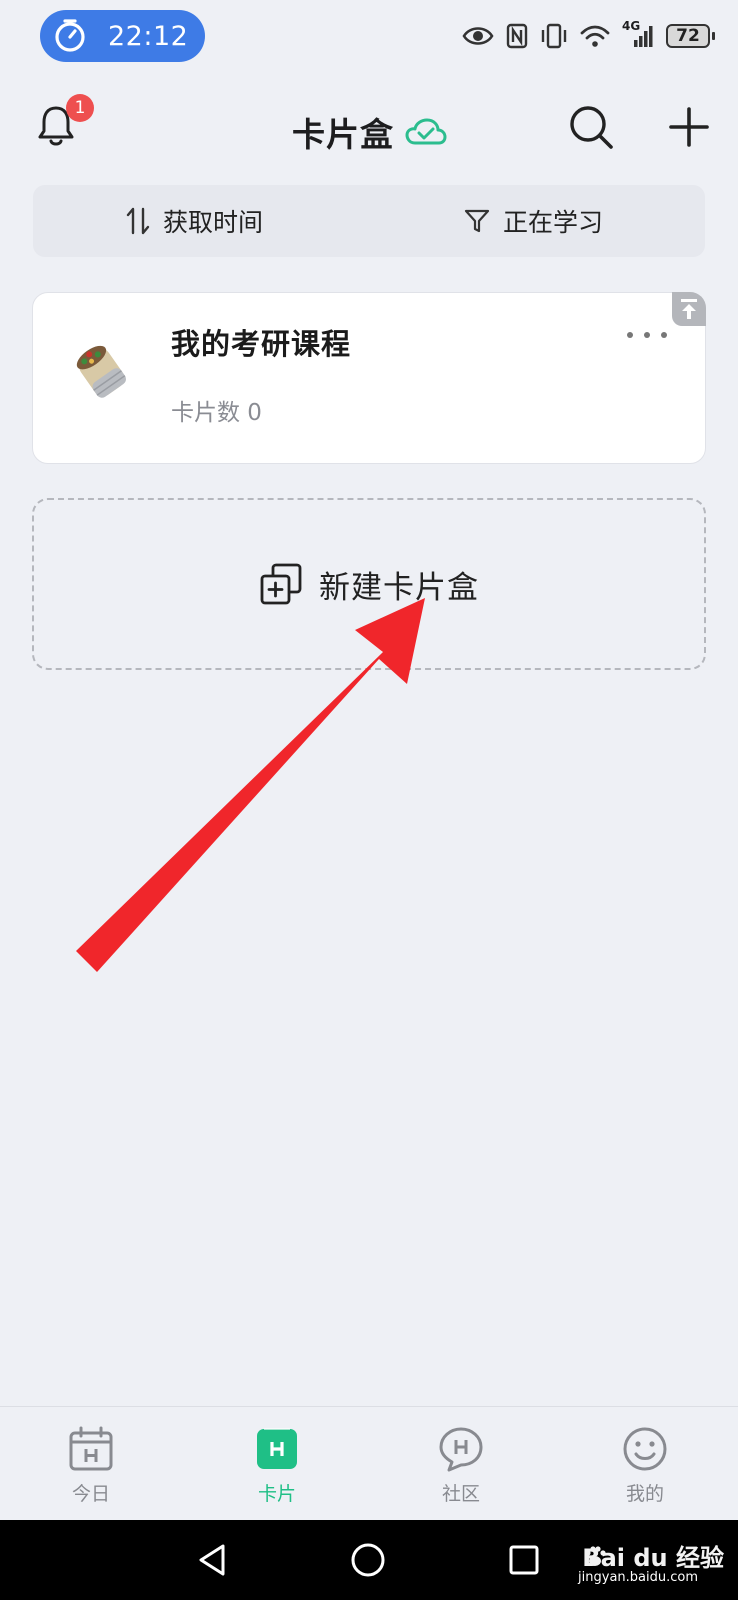 Image resolution: width=738 pixels, height=1600 pixels. What do you see at coordinates (369, 221) in the screenshot?
I see `filter-bar: 获取时间 正在学习` at bounding box center [369, 221].